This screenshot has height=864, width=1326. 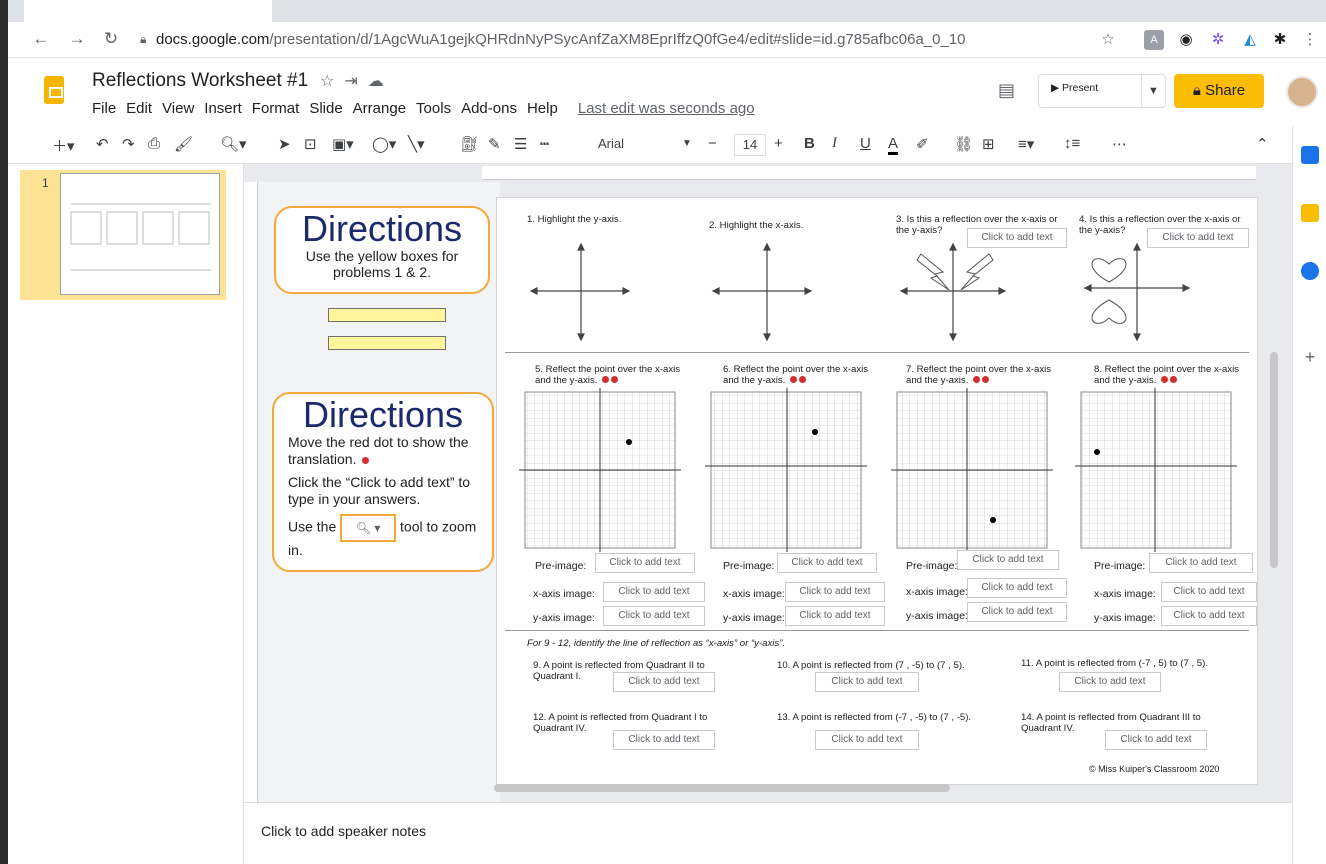 I want to click on menu-file: File, so click(x=104, y=108).